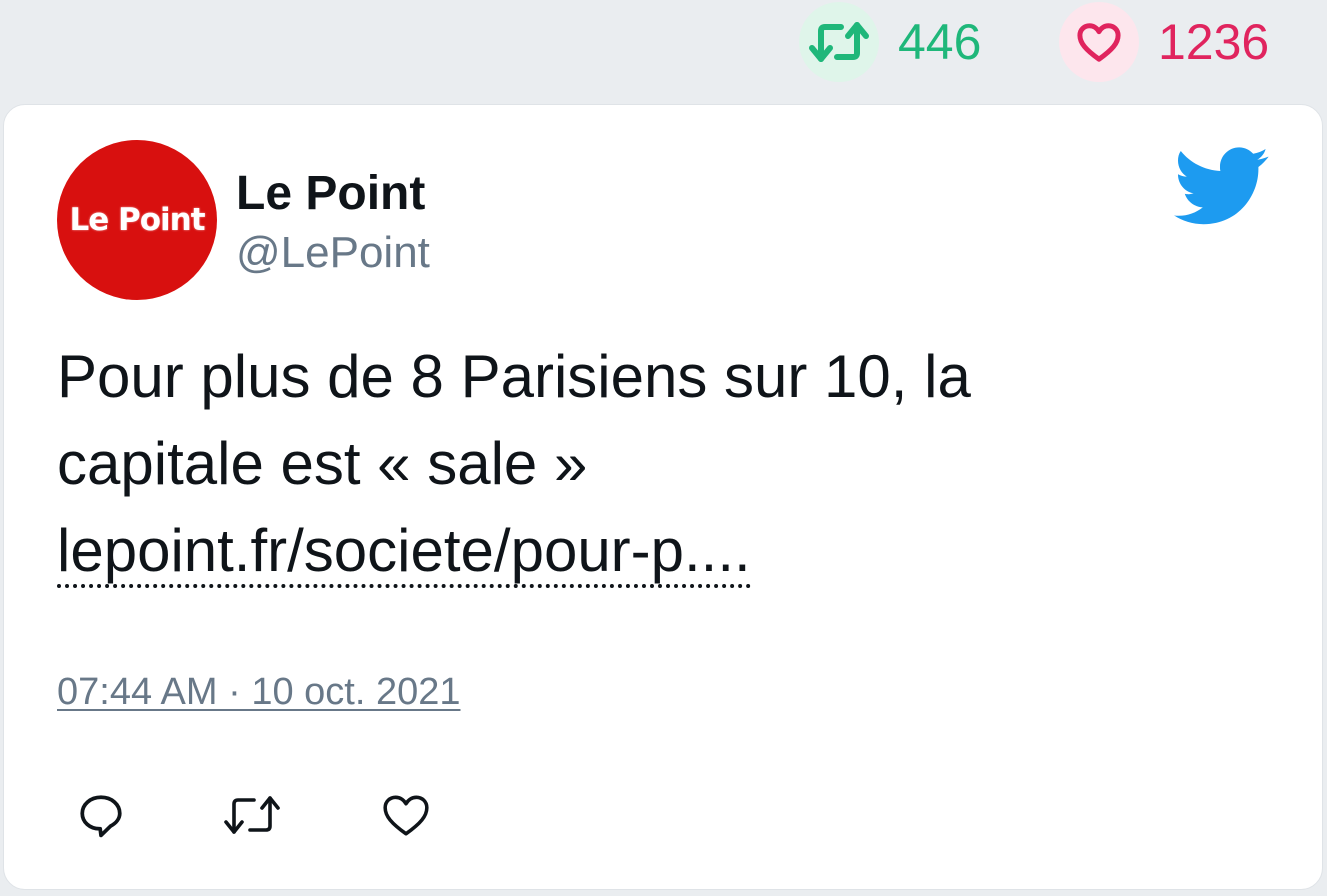 The width and height of the screenshot is (1327, 896). I want to click on reply-button, so click(101, 815).